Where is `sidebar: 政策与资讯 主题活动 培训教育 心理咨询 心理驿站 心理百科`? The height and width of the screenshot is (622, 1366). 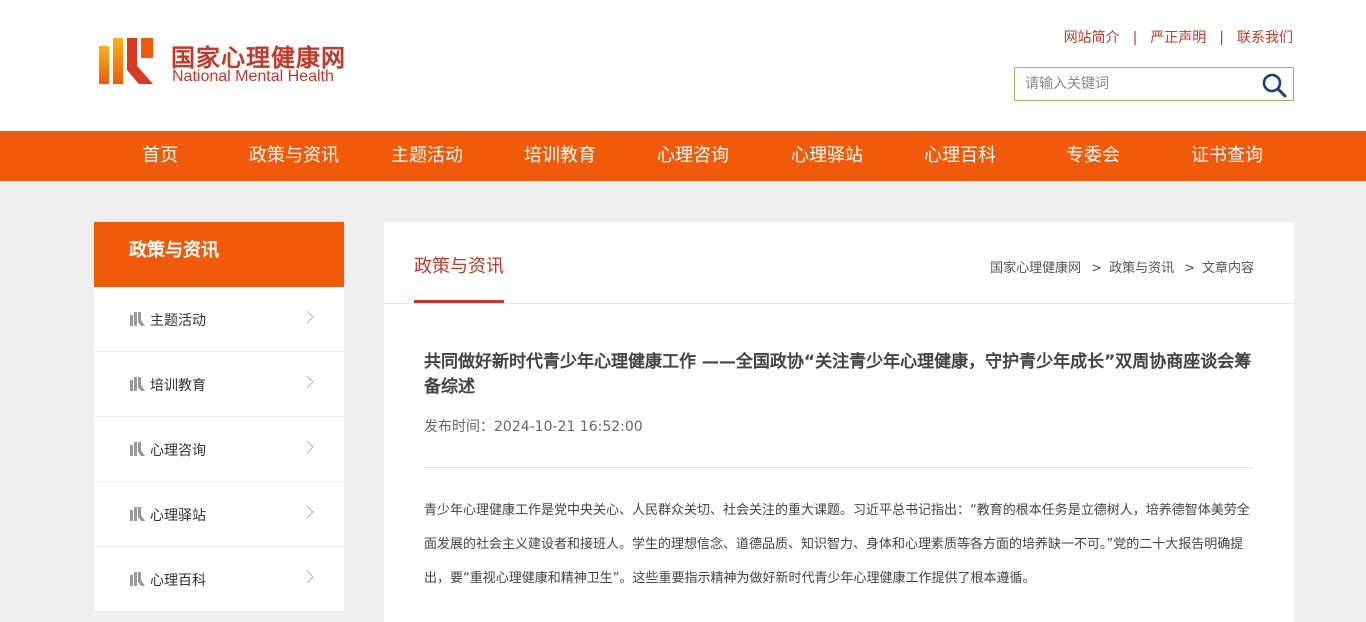 sidebar: 政策与资讯 主题活动 培训教育 心理咨询 心理驿站 心理百科 is located at coordinates (219, 417).